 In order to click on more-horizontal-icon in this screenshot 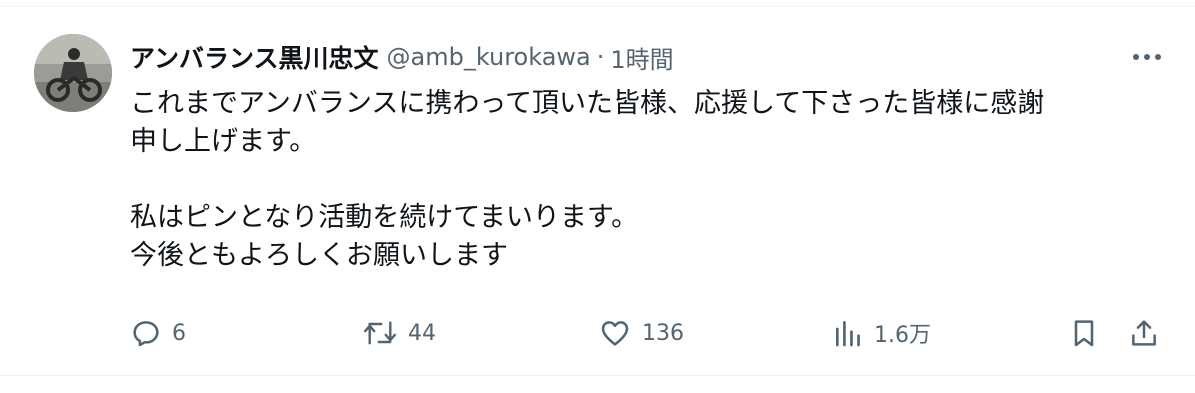, I will do `click(1147, 57)`.